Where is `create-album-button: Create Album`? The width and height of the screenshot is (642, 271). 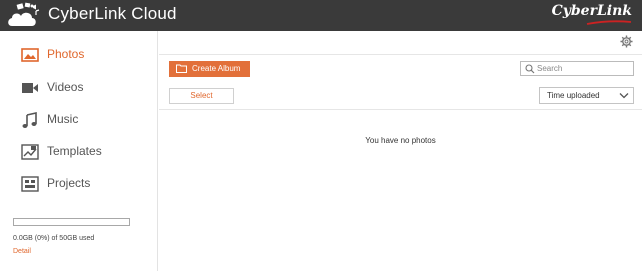 create-album-button: Create Album is located at coordinates (209, 69).